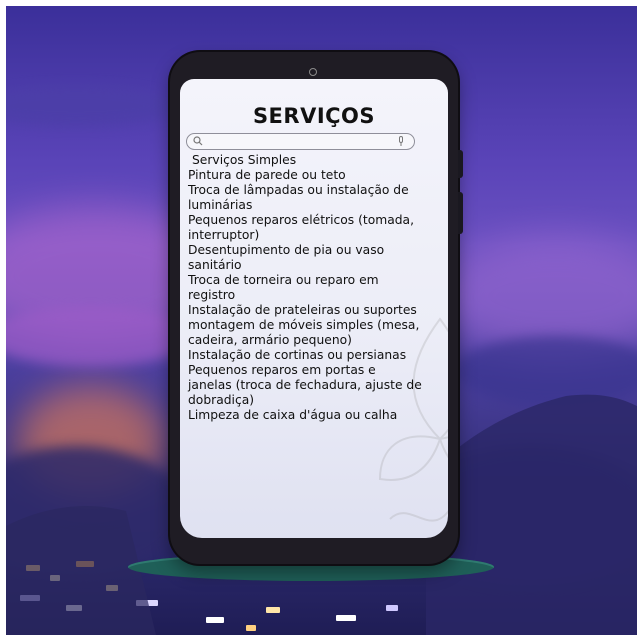 This screenshot has height=641, width=643. Describe the element at coordinates (244, 160) in the screenshot. I see `category-heading: Serviços Simples` at that location.